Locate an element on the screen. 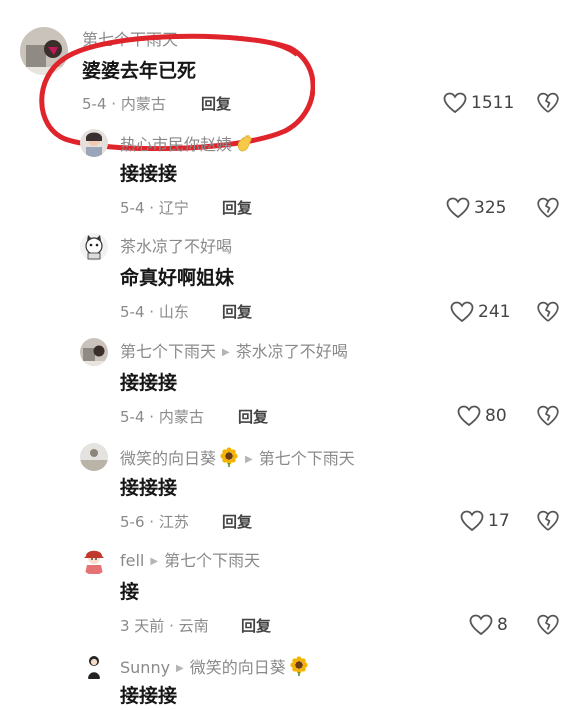  like-count: 241 is located at coordinates (494, 312).